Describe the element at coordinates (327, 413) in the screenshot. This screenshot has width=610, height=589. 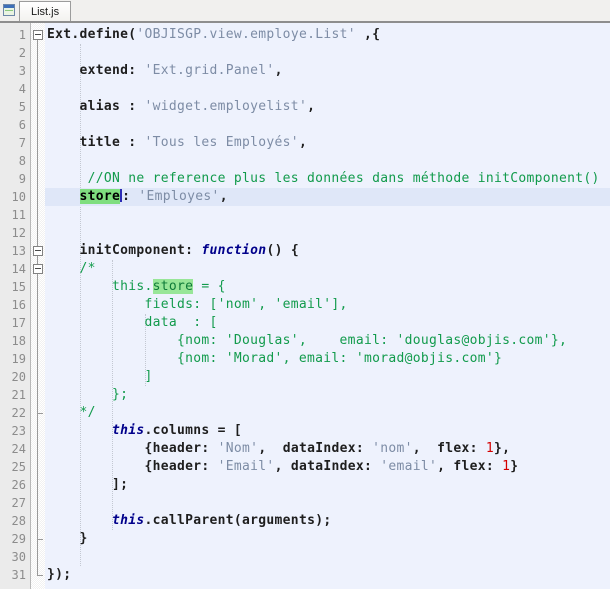
I see `code-line-22: */` at that location.